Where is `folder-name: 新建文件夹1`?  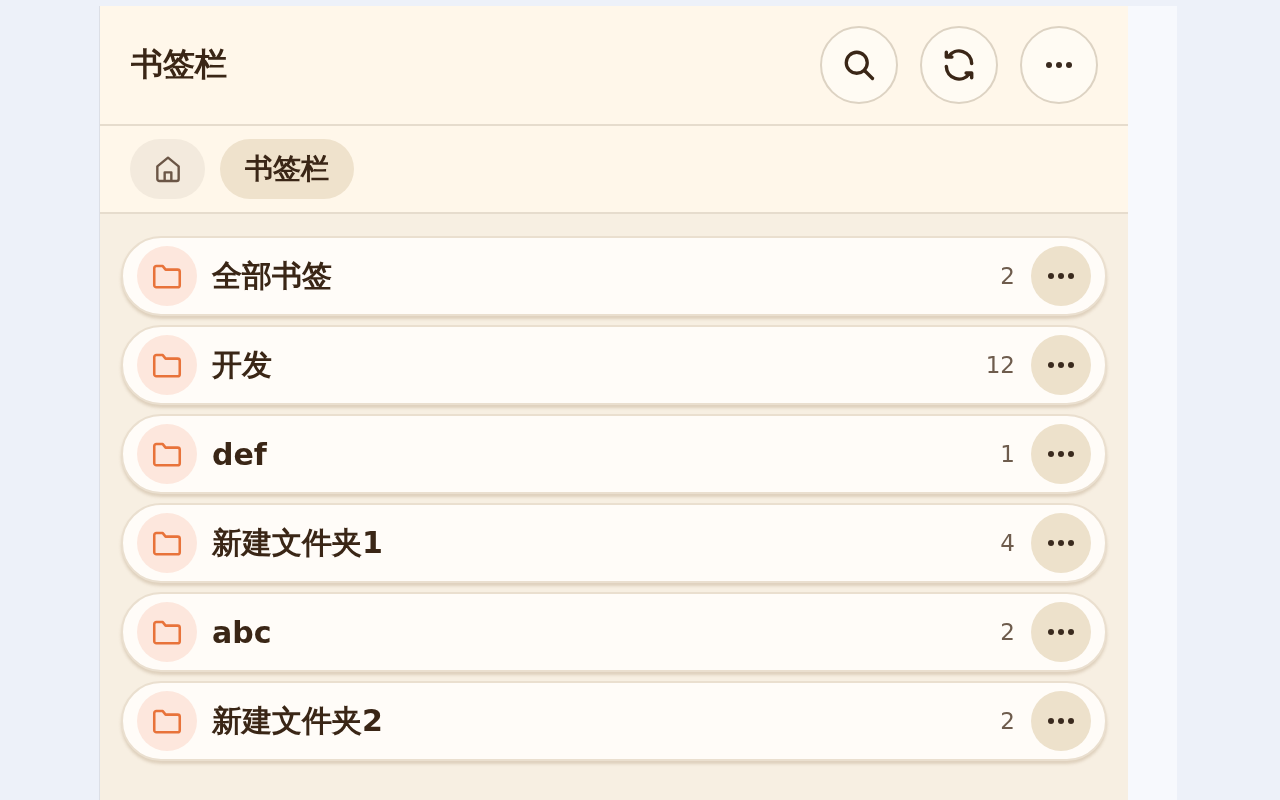 folder-name: 新建文件夹1 is located at coordinates (298, 542).